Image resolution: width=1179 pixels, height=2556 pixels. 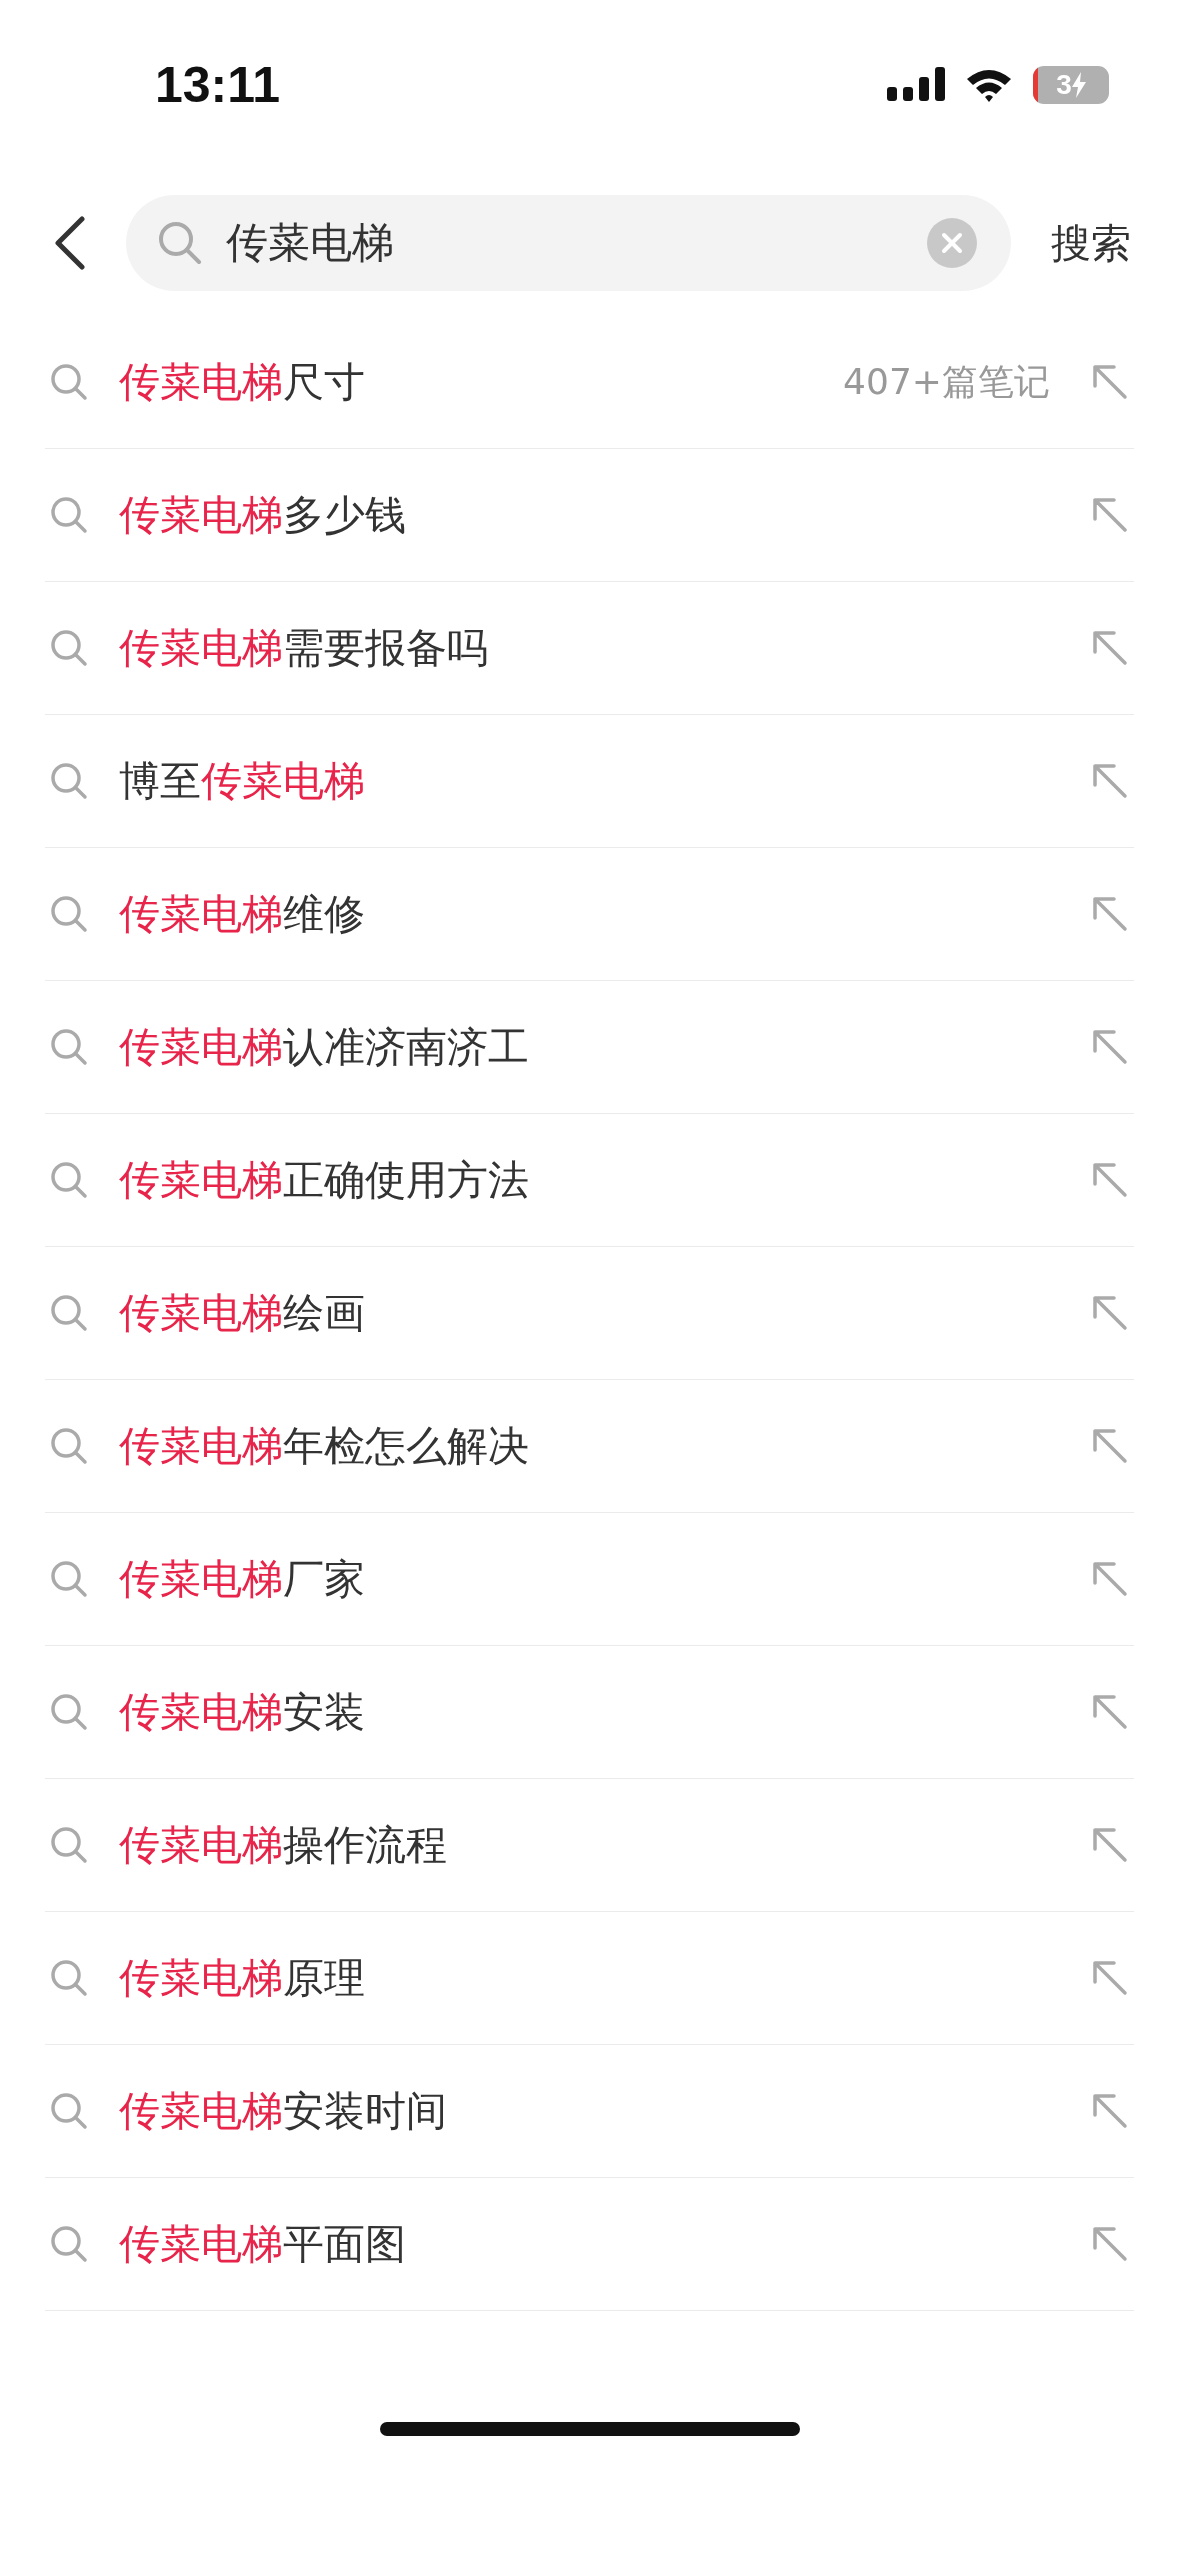 I want to click on suggestion-text: 传菜电梯绘画, so click(x=242, y=1313).